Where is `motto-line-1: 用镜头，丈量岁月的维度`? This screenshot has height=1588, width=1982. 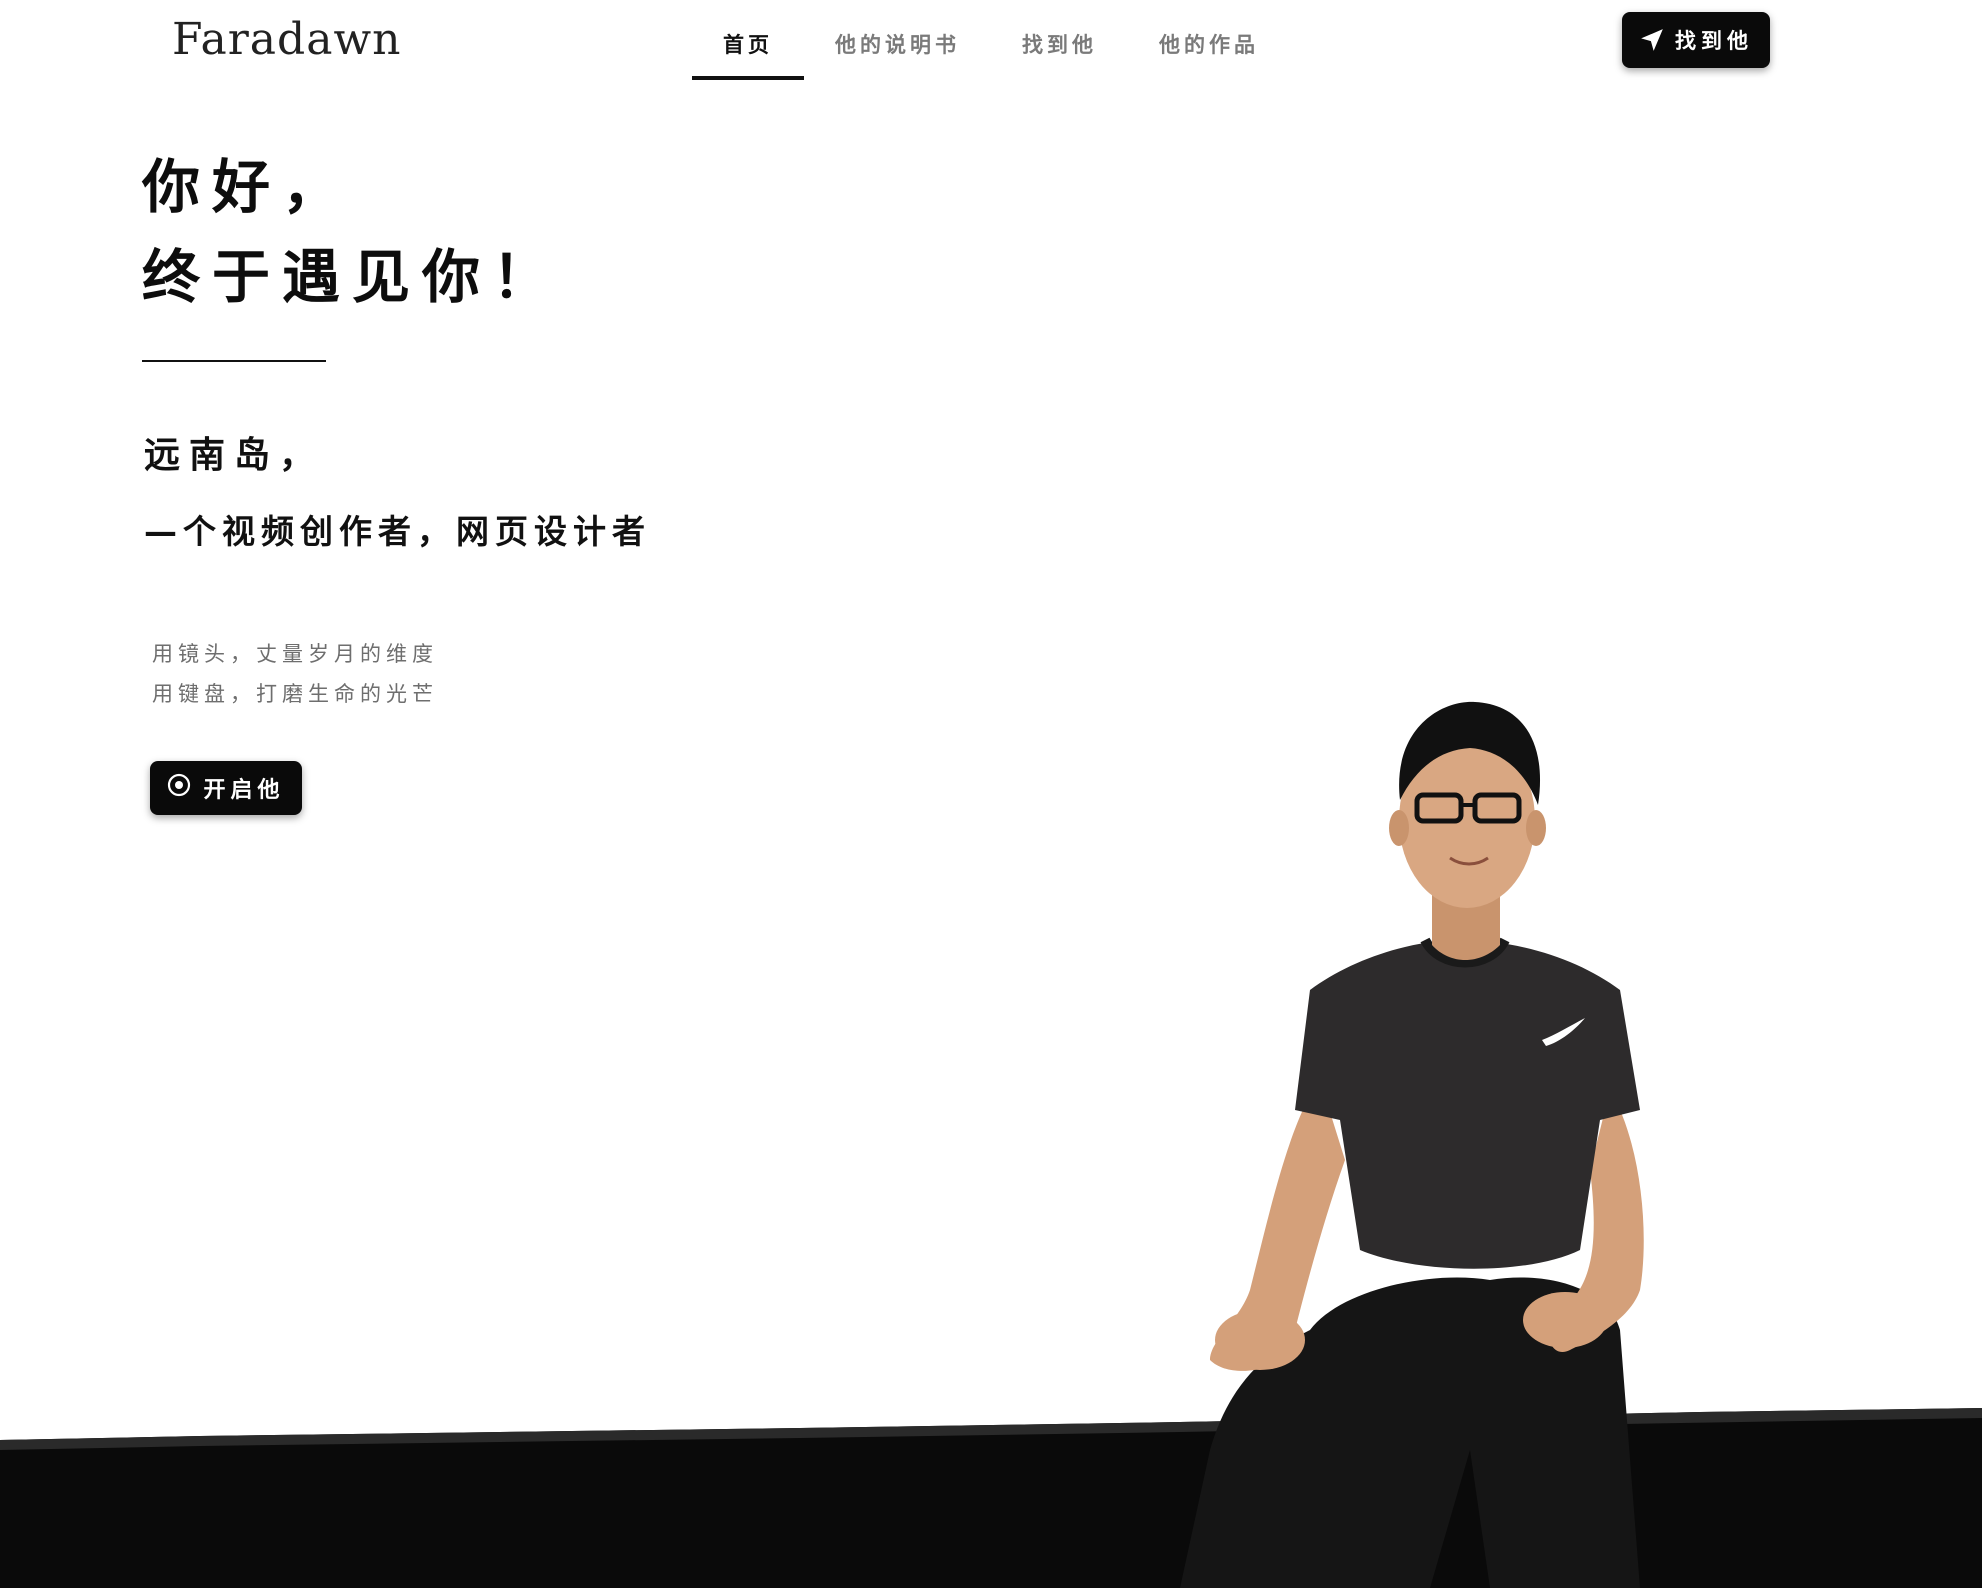
motto-line-1: 用镜头，丈量岁月的维度 is located at coordinates (295, 654).